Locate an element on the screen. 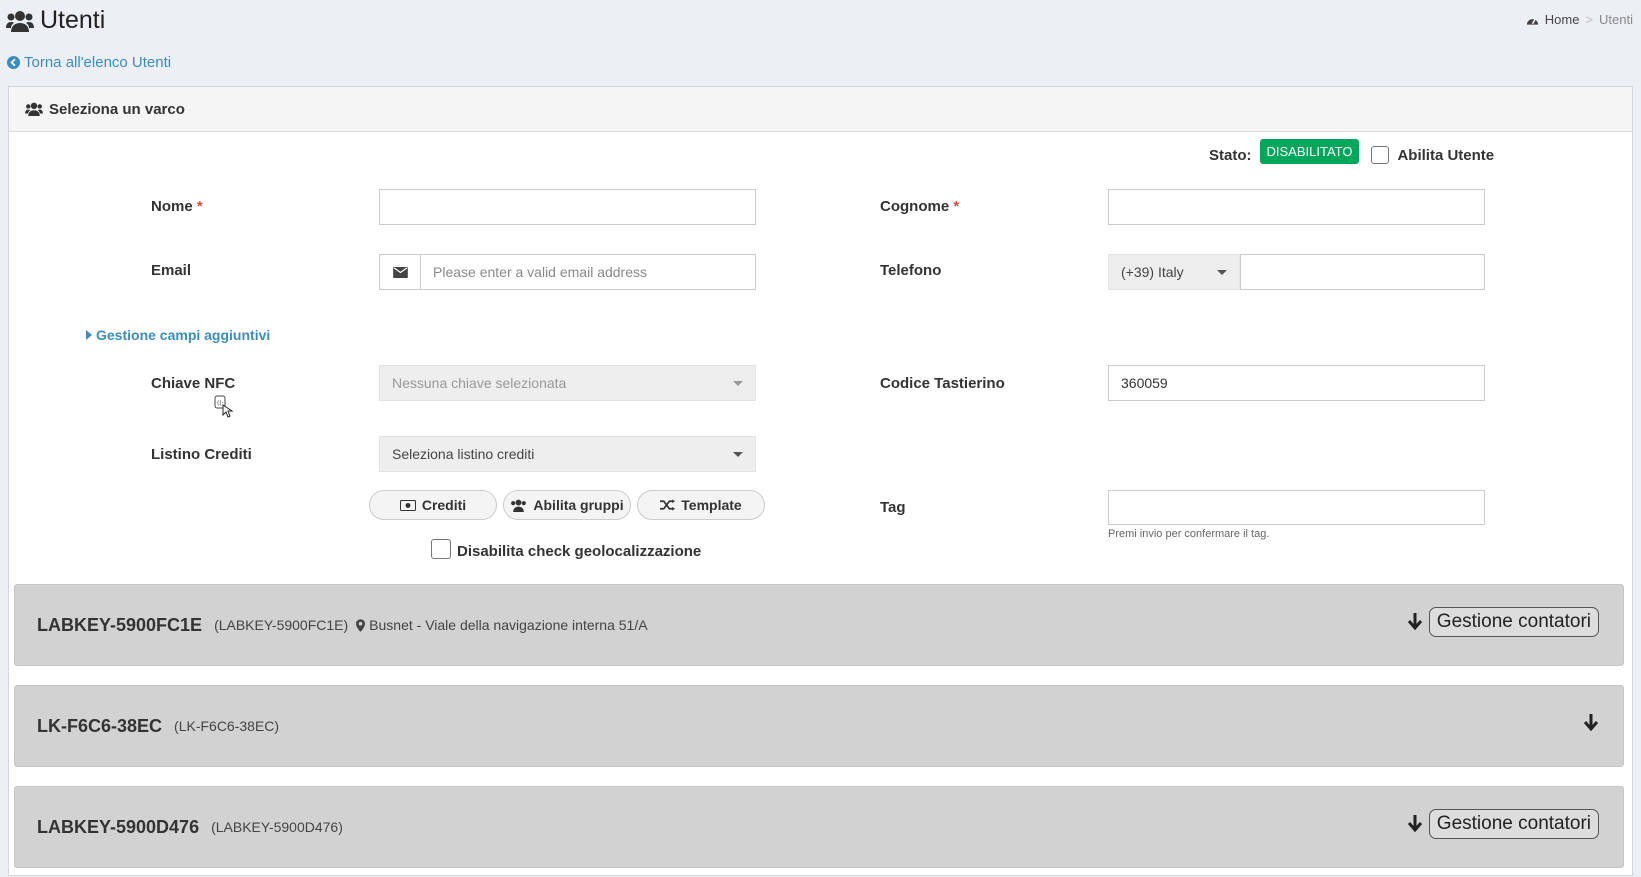 The height and width of the screenshot is (877, 1641). gate-name: LABKEY-5900D476 is located at coordinates (118, 826).